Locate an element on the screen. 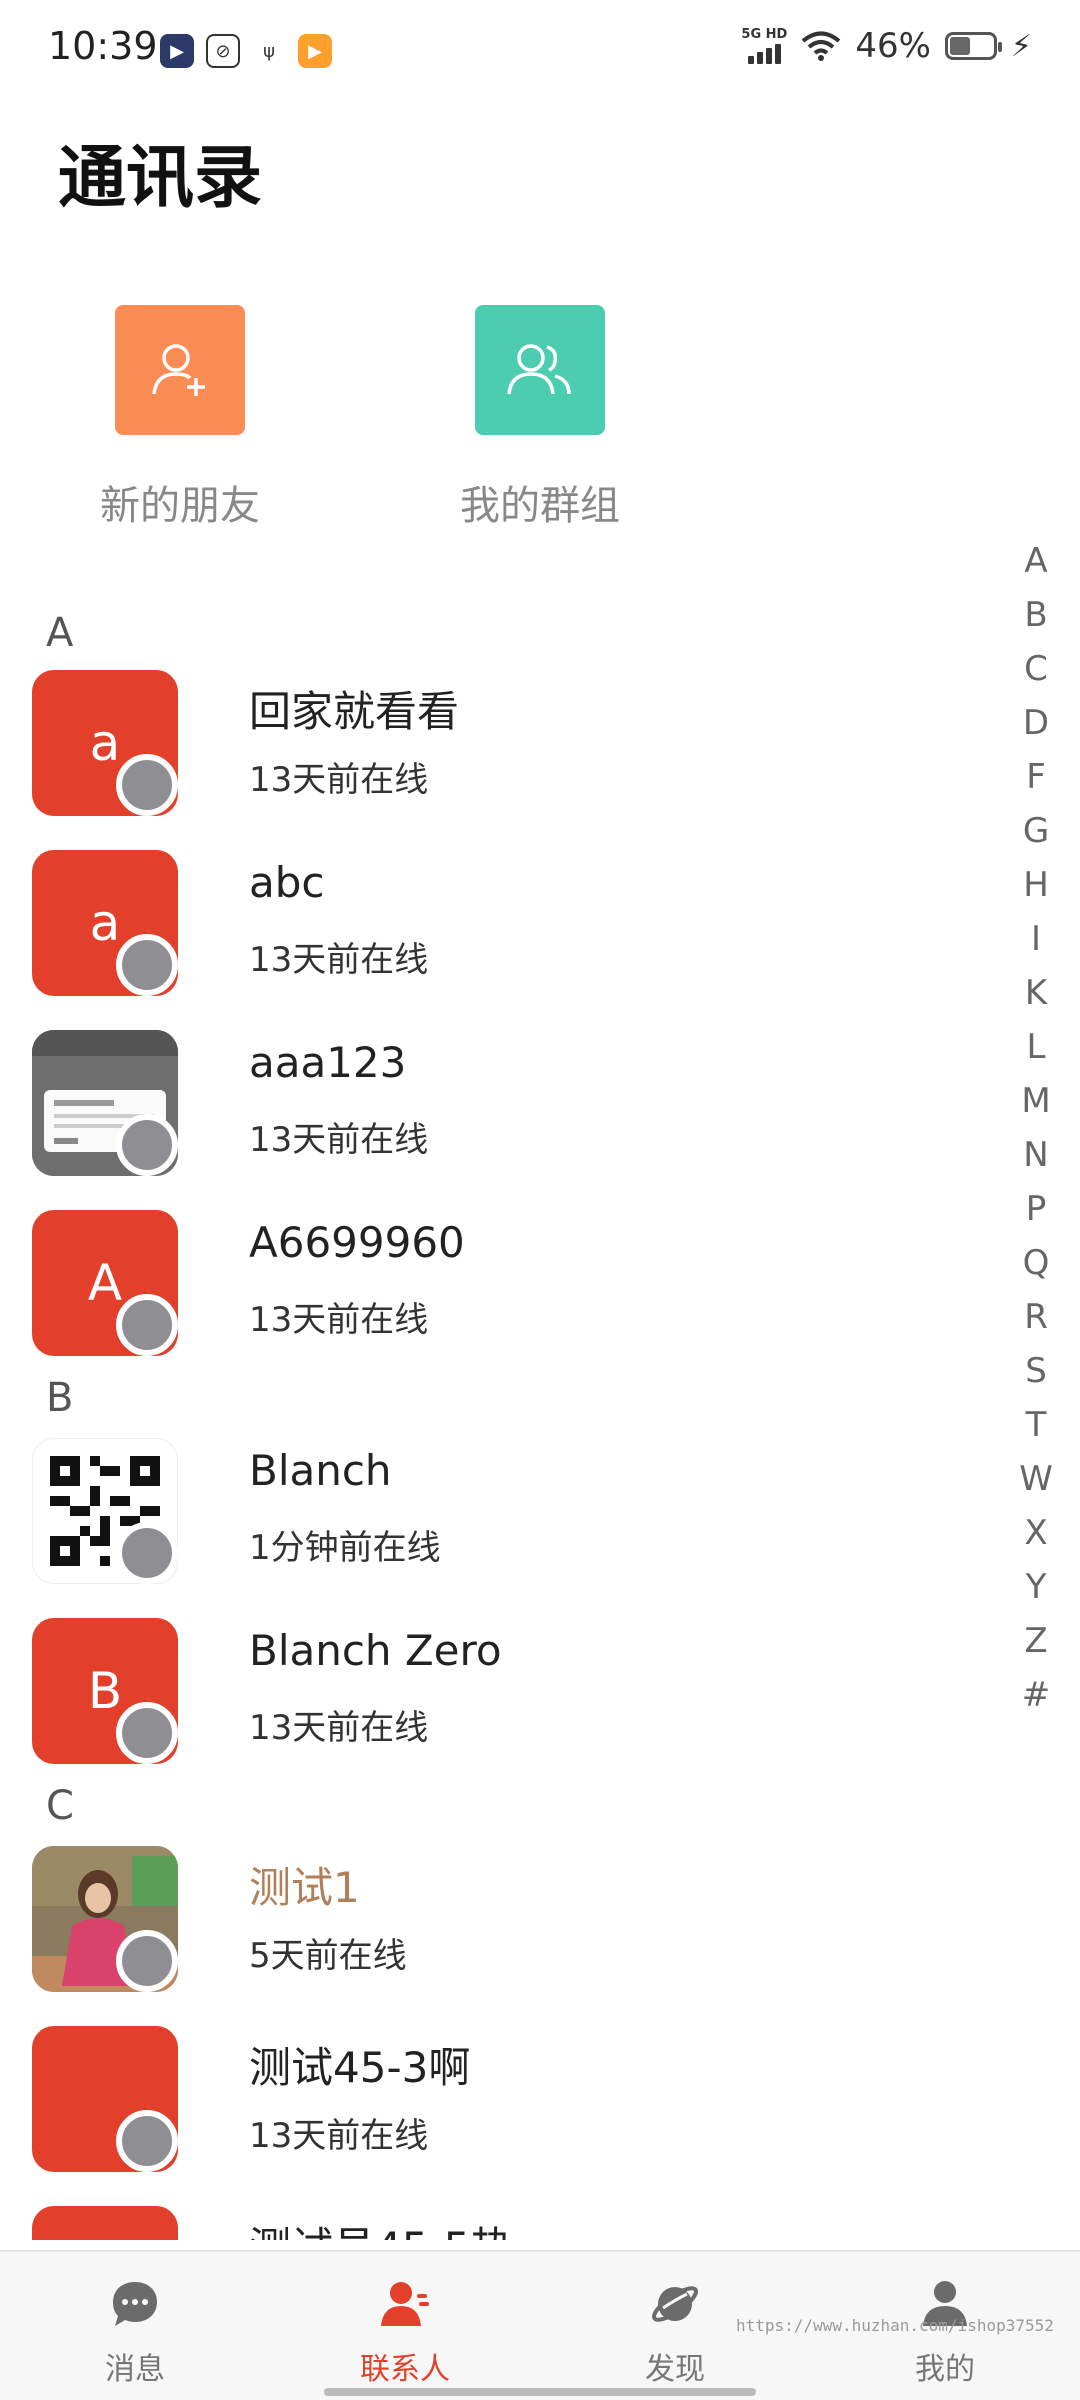 The image size is (1080, 2400). chat-bubble-icon is located at coordinates (135, 2304).